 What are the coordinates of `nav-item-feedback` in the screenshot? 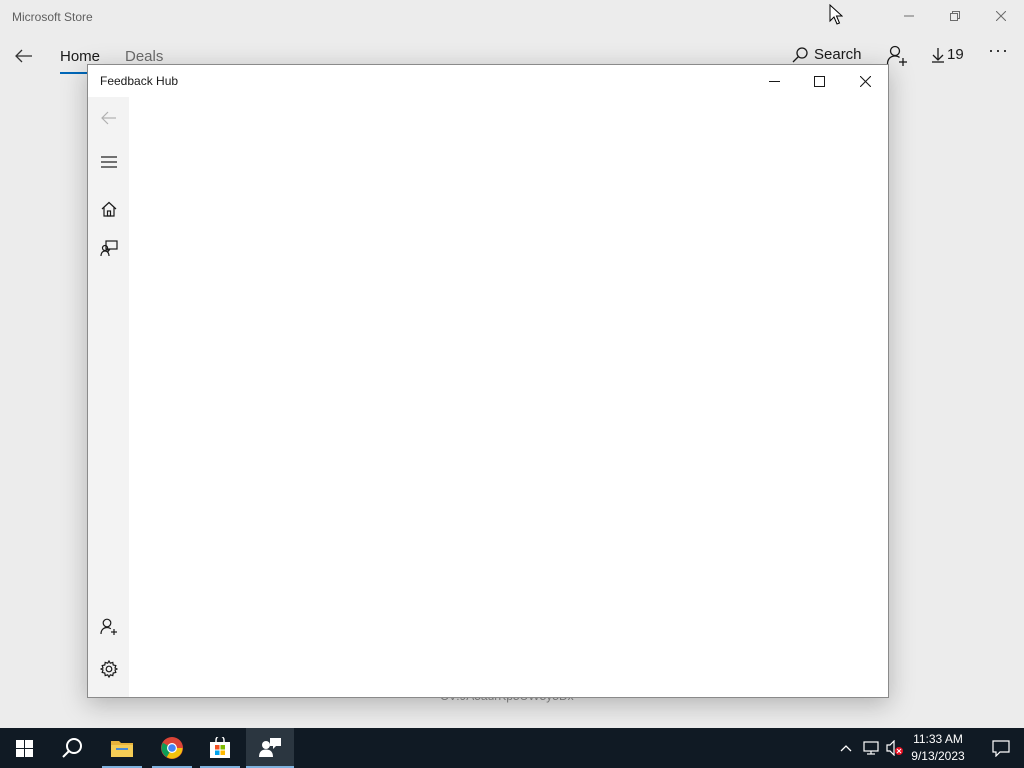 It's located at (108, 249).